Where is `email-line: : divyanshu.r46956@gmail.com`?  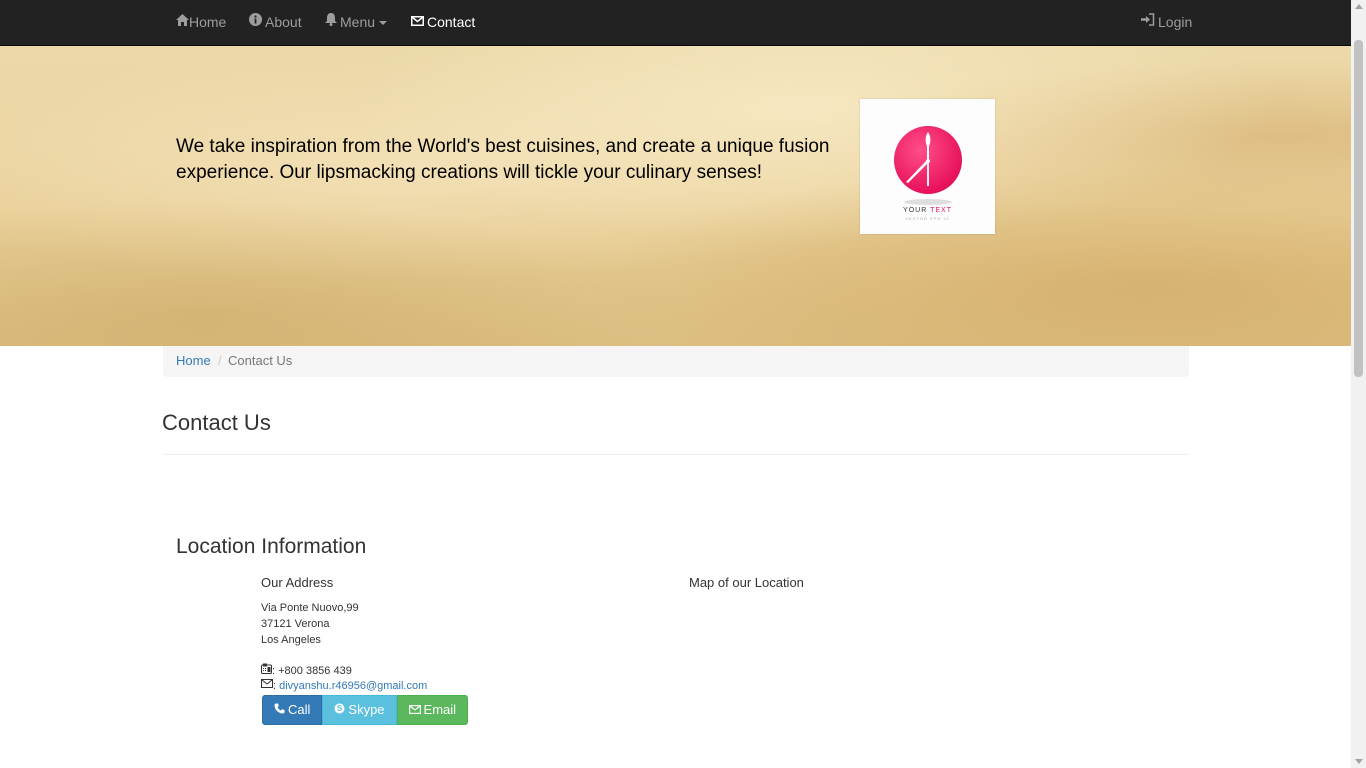 email-line: : divyanshu.r46956@gmail.com is located at coordinates (344, 685).